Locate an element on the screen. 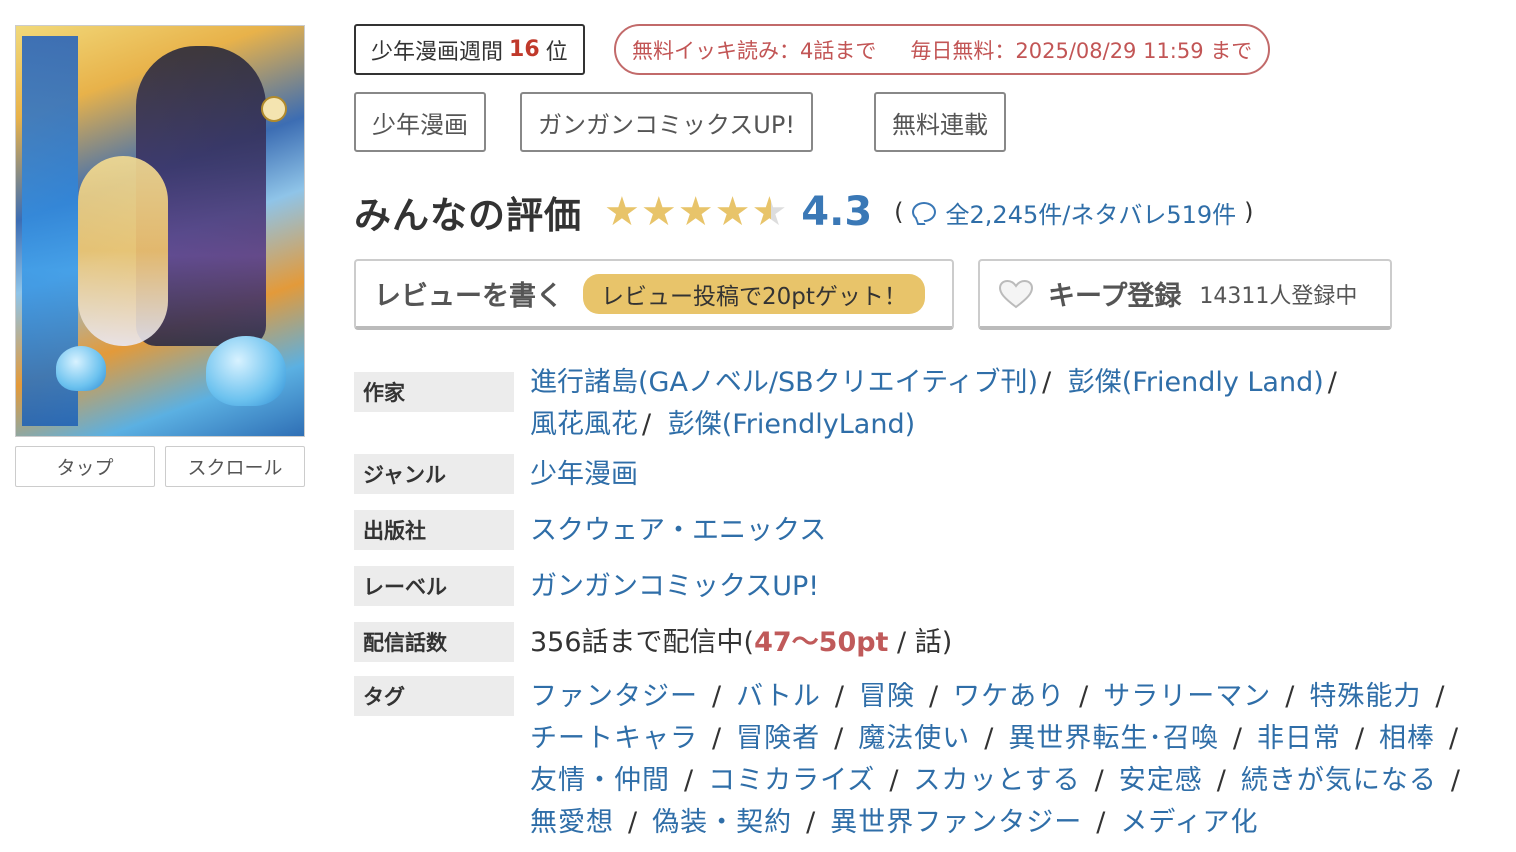  write-review-button: レビューを書く レビュー投稿で20ptゲット！ is located at coordinates (654, 294).